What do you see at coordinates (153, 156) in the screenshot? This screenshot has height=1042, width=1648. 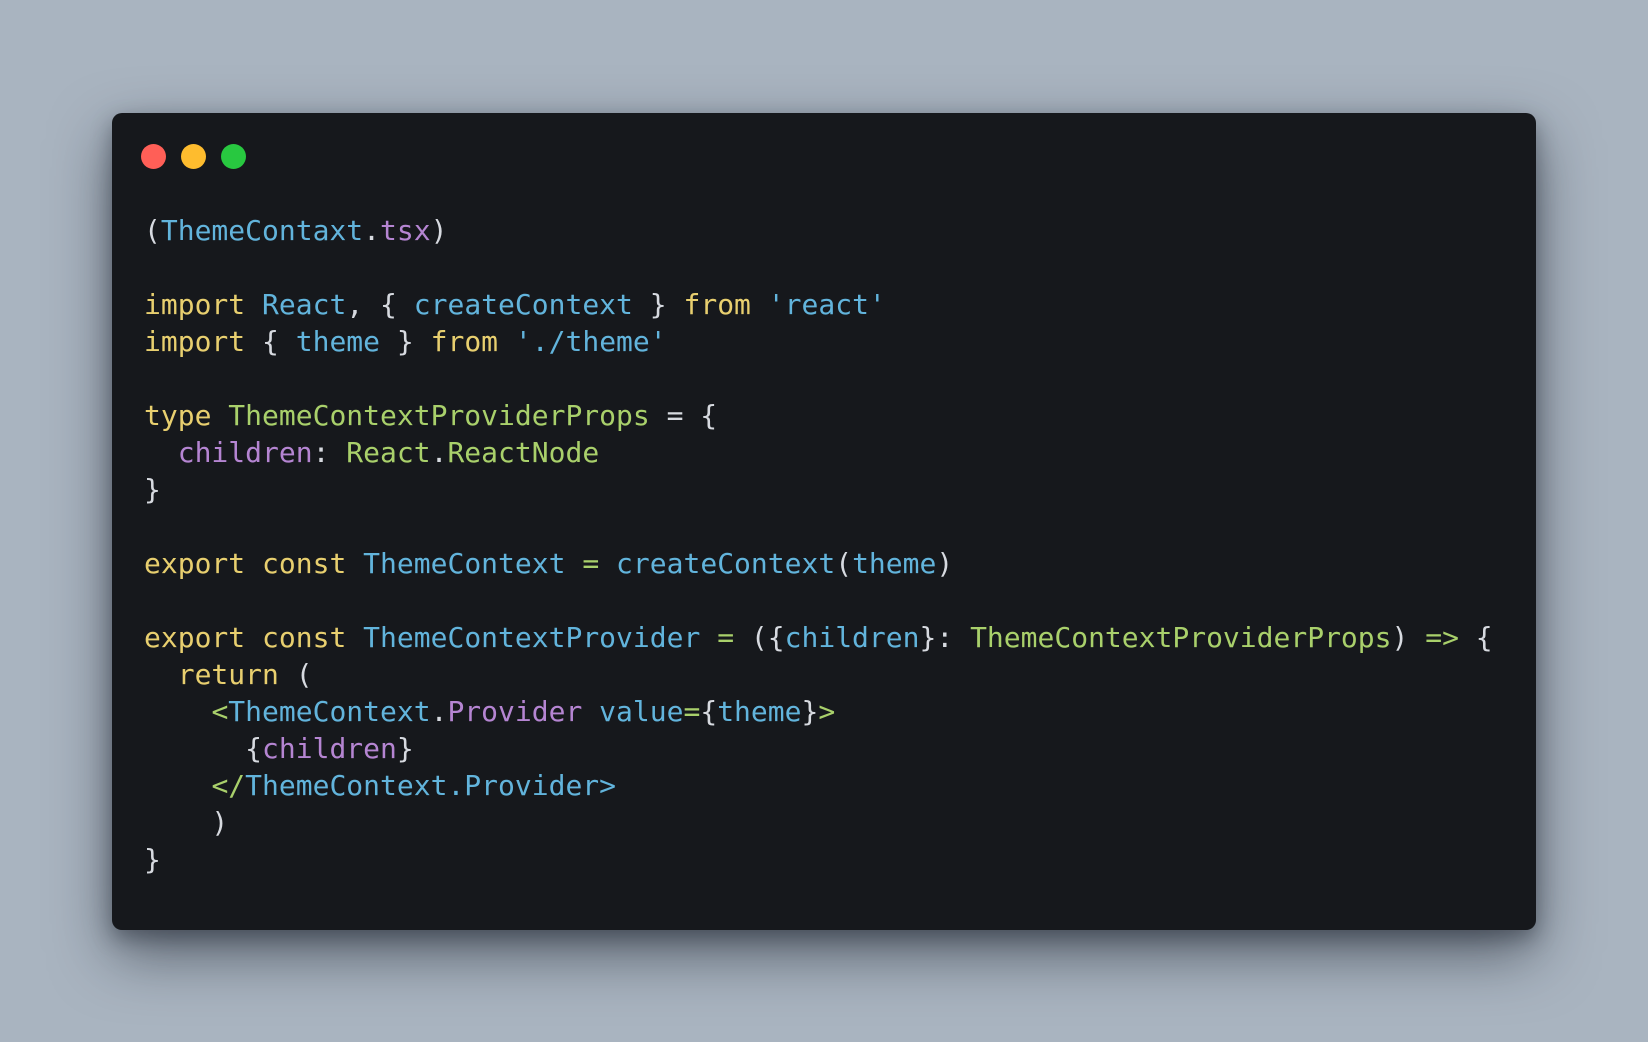 I see `close-window-icon` at bounding box center [153, 156].